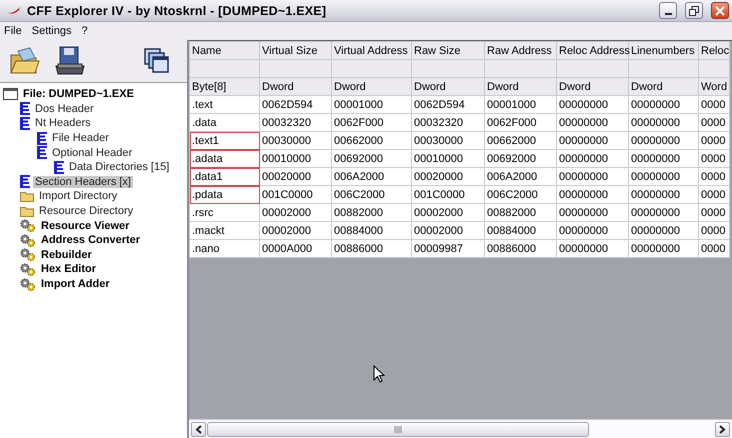 Image resolution: width=732 pixels, height=438 pixels. Describe the element at coordinates (85, 226) in the screenshot. I see `tree-item: Resource Viewer` at that location.